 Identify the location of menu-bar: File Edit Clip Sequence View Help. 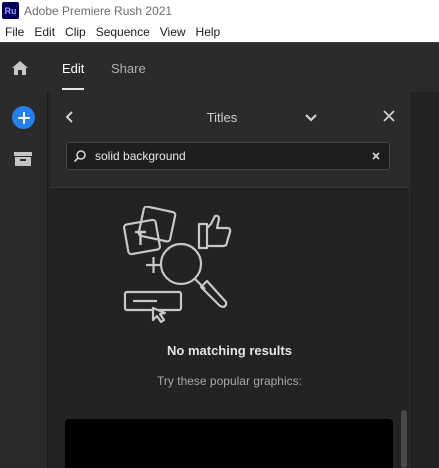
(219, 31).